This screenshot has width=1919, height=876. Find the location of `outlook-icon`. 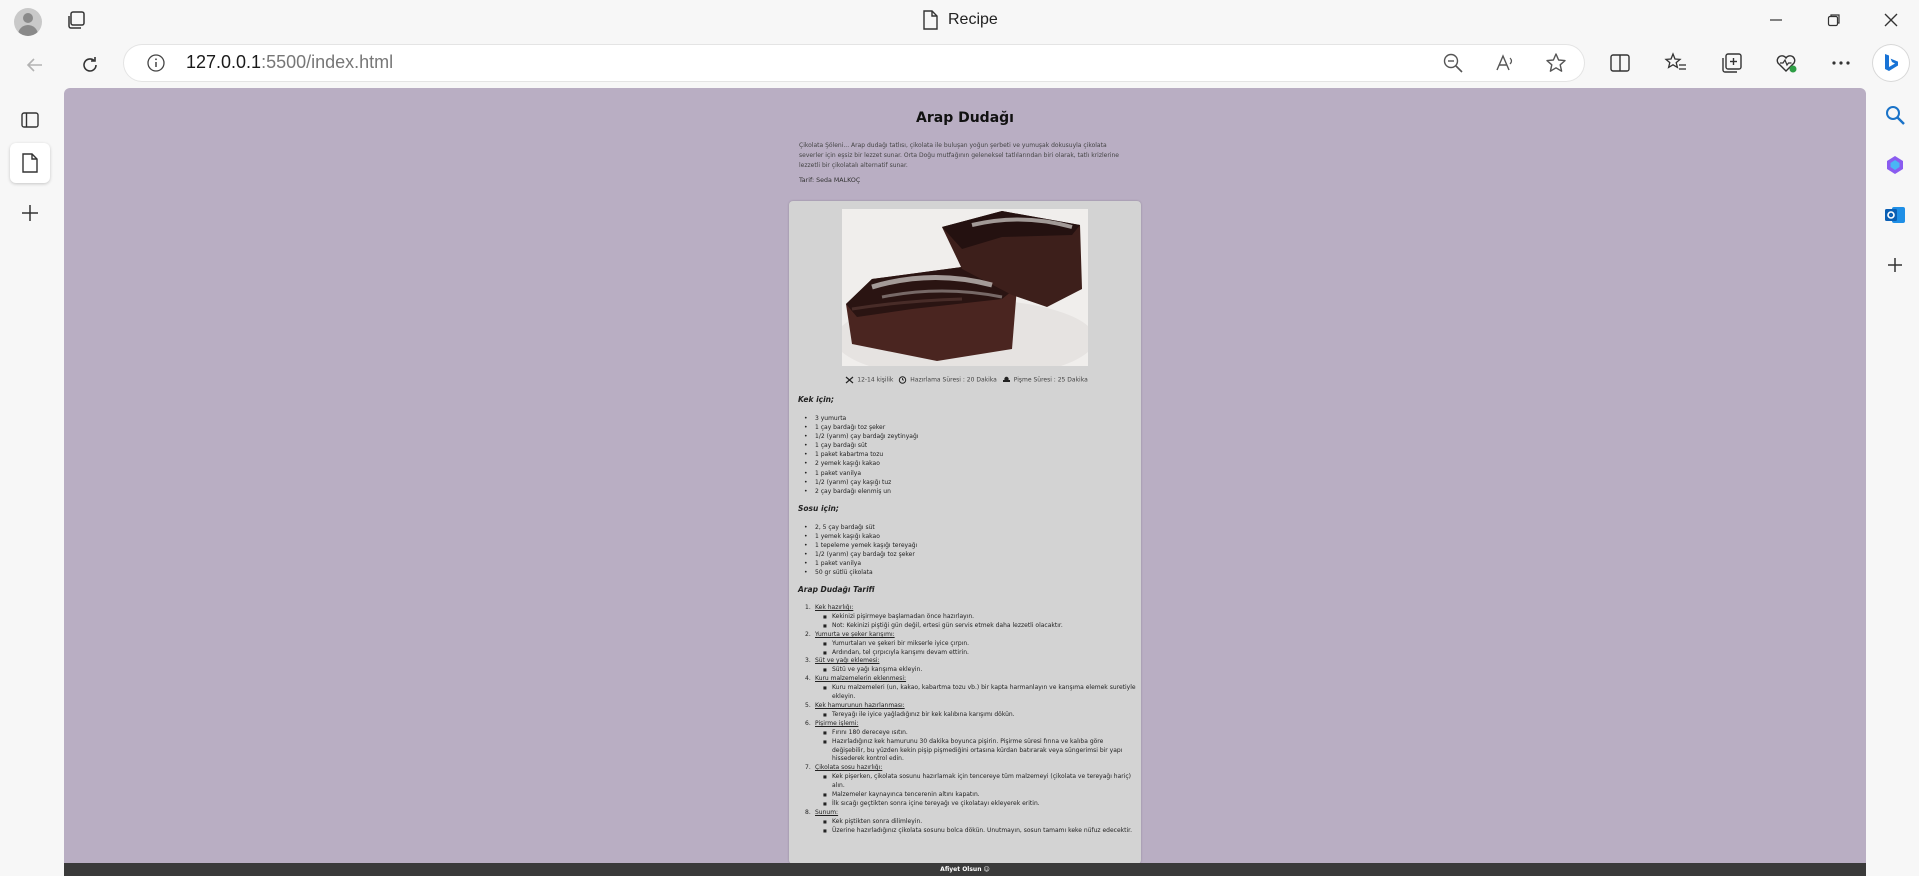

outlook-icon is located at coordinates (1895, 215).